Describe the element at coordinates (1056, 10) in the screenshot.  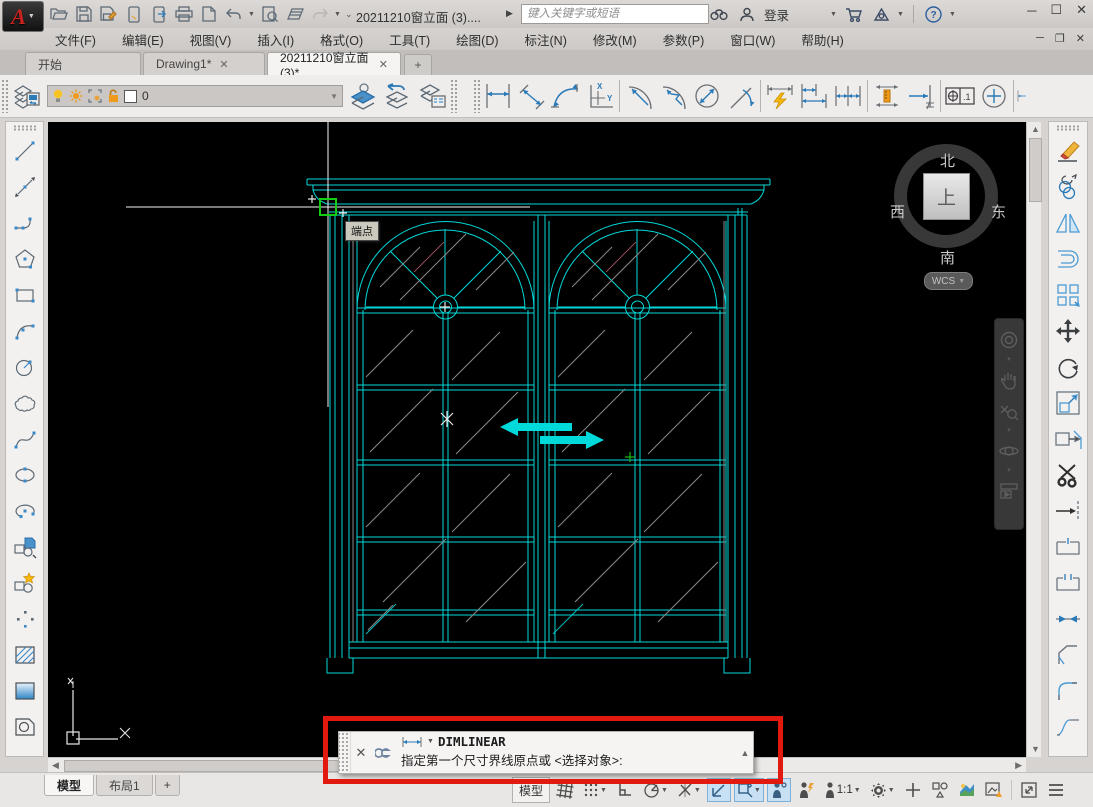
I see `maximize-button: ☐` at that location.